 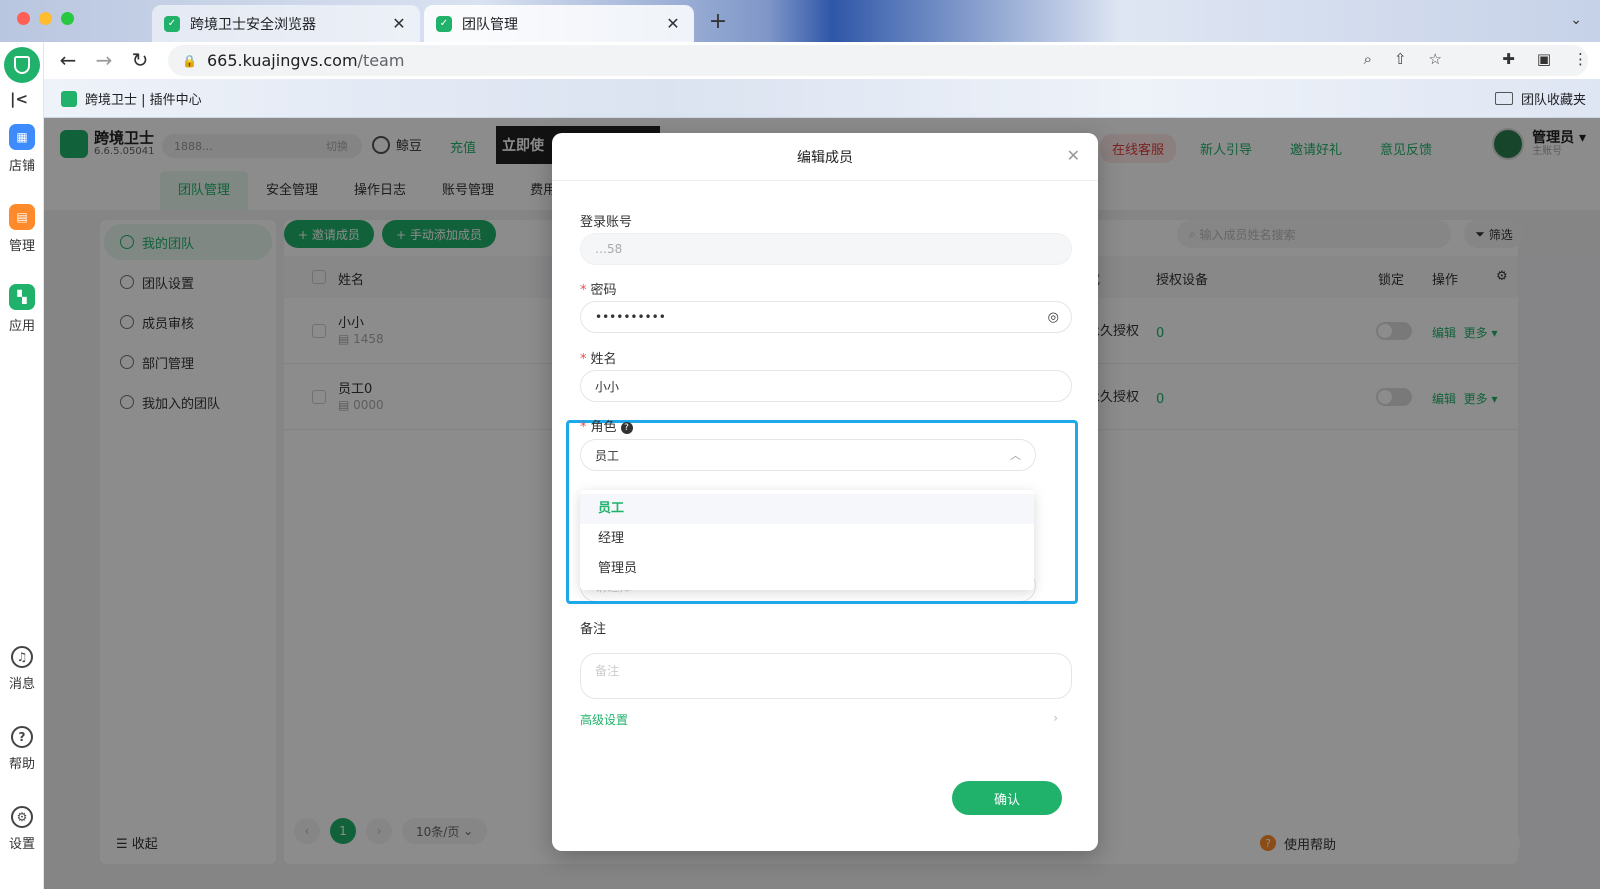 What do you see at coordinates (598, 359) in the screenshot?
I see `name-label: * 姓名` at bounding box center [598, 359].